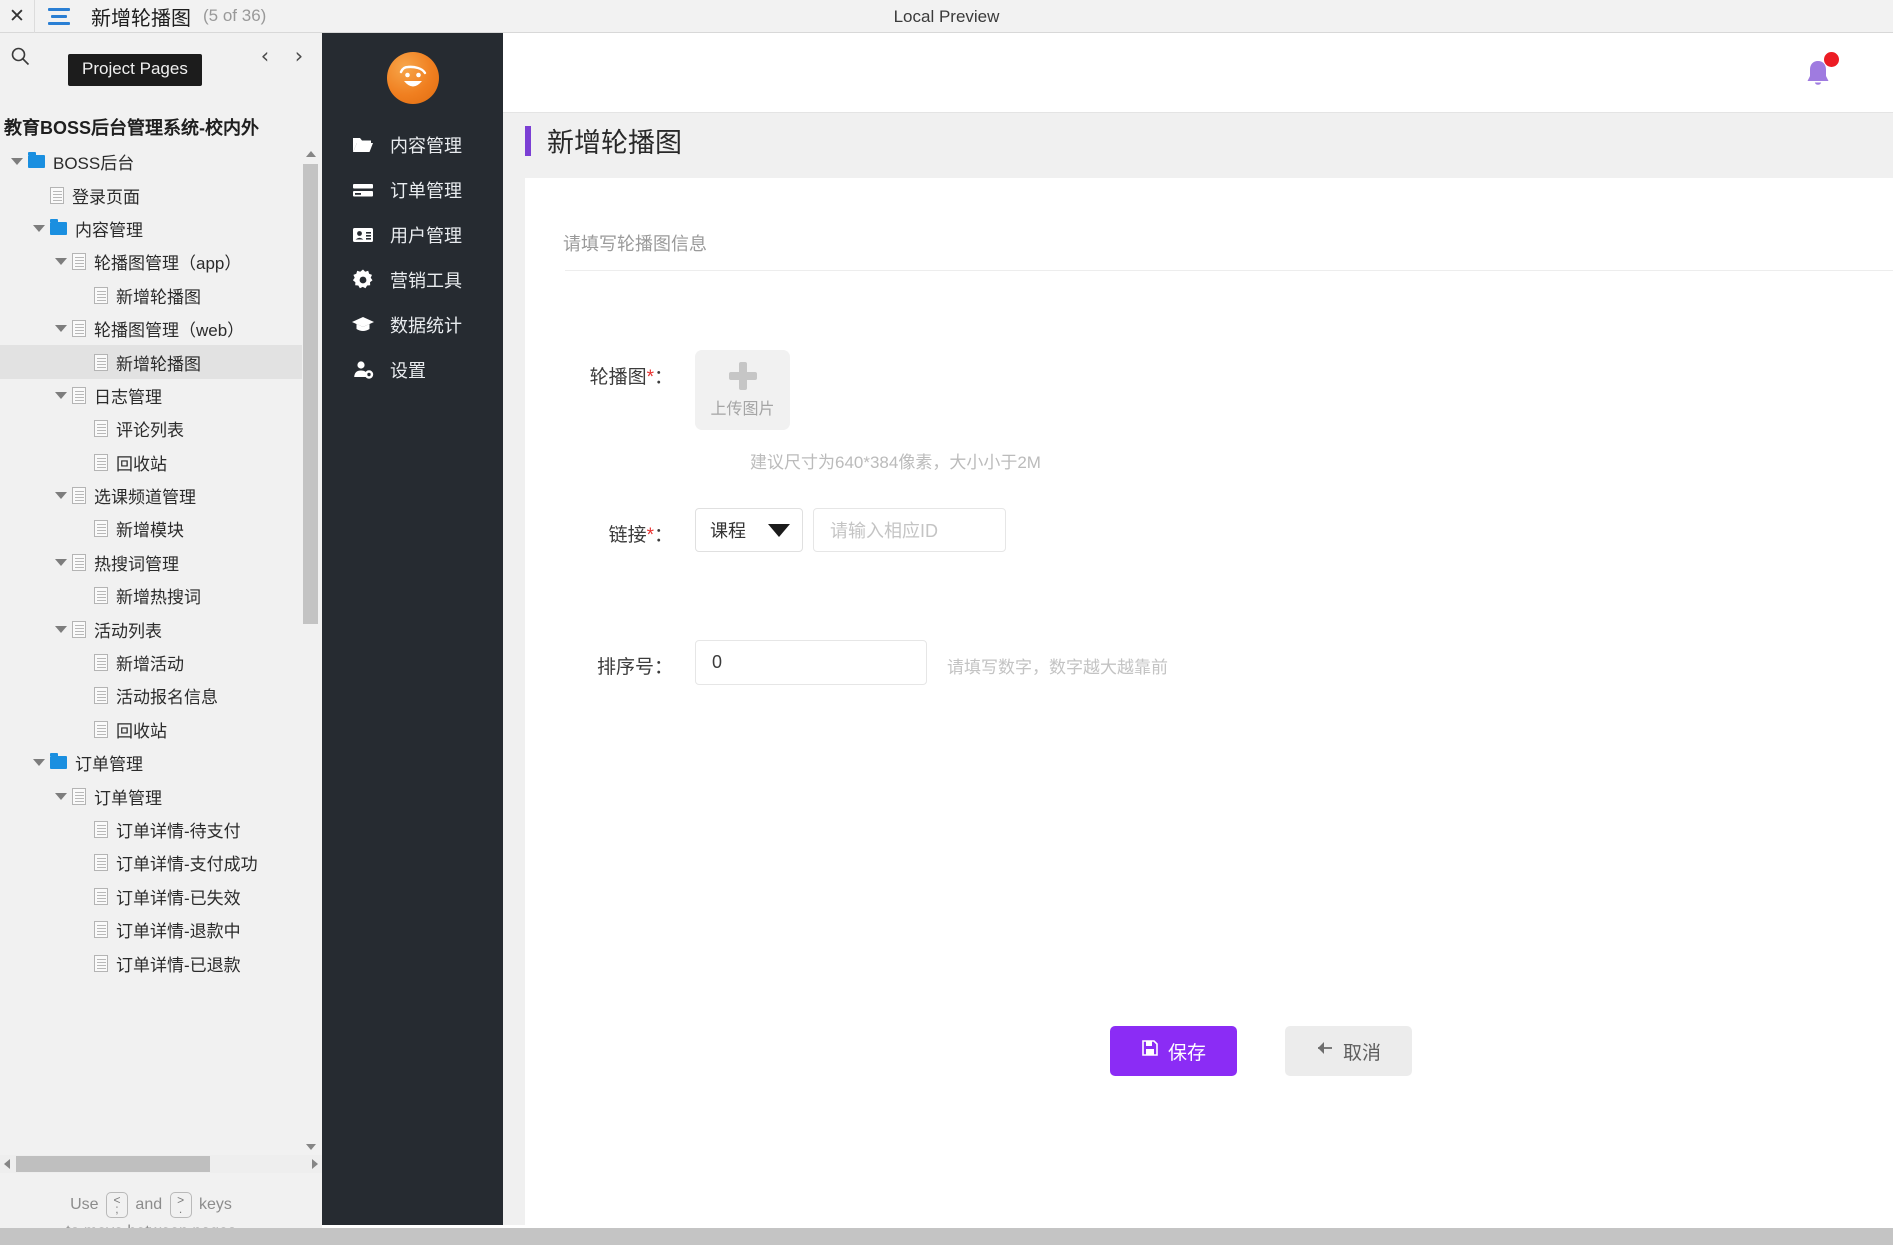  What do you see at coordinates (128, 798) in the screenshot?
I see `tree-item-label: 订单管理` at bounding box center [128, 798].